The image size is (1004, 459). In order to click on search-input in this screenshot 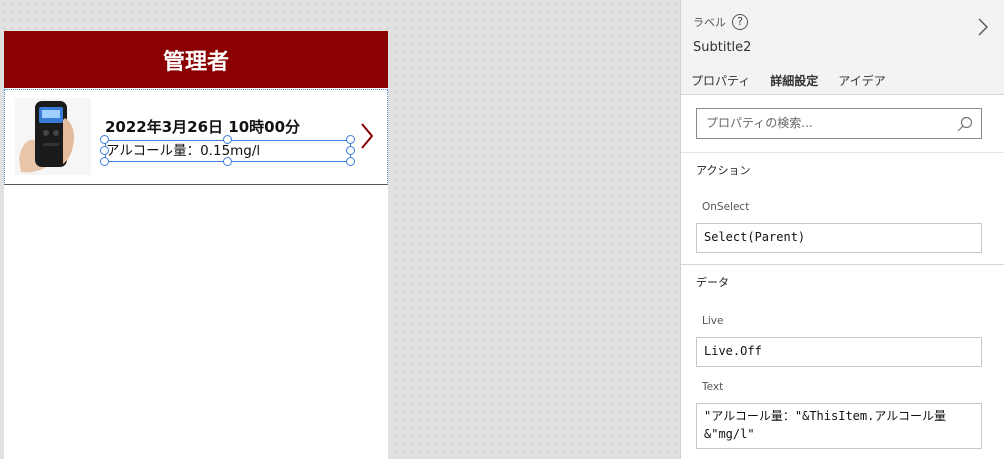, I will do `click(831, 123)`.